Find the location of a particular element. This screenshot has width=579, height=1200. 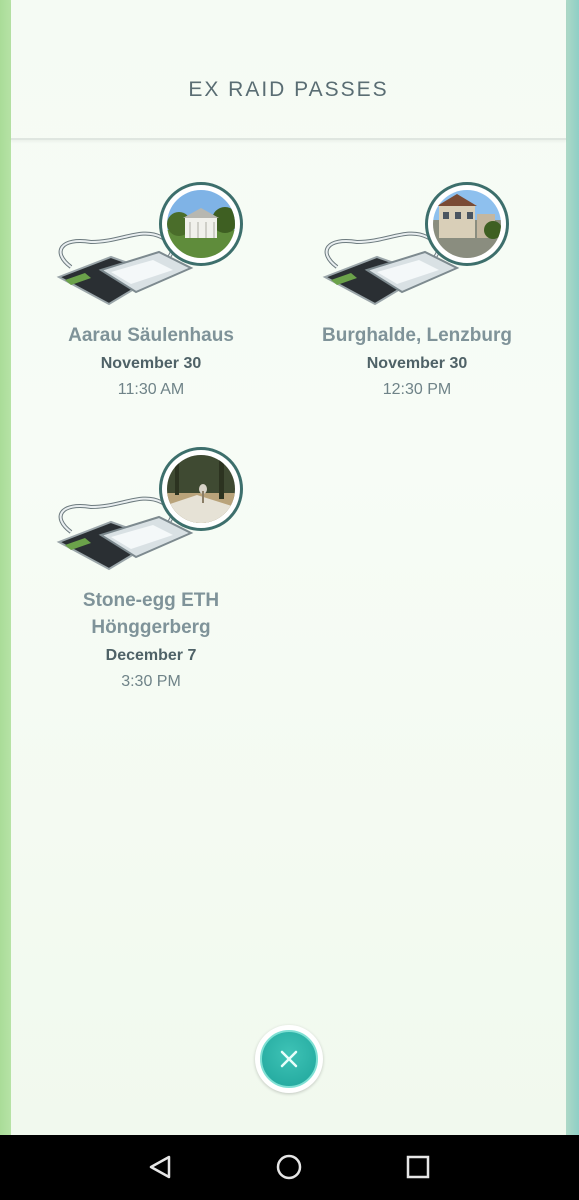

recents-icon is located at coordinates (418, 1167).